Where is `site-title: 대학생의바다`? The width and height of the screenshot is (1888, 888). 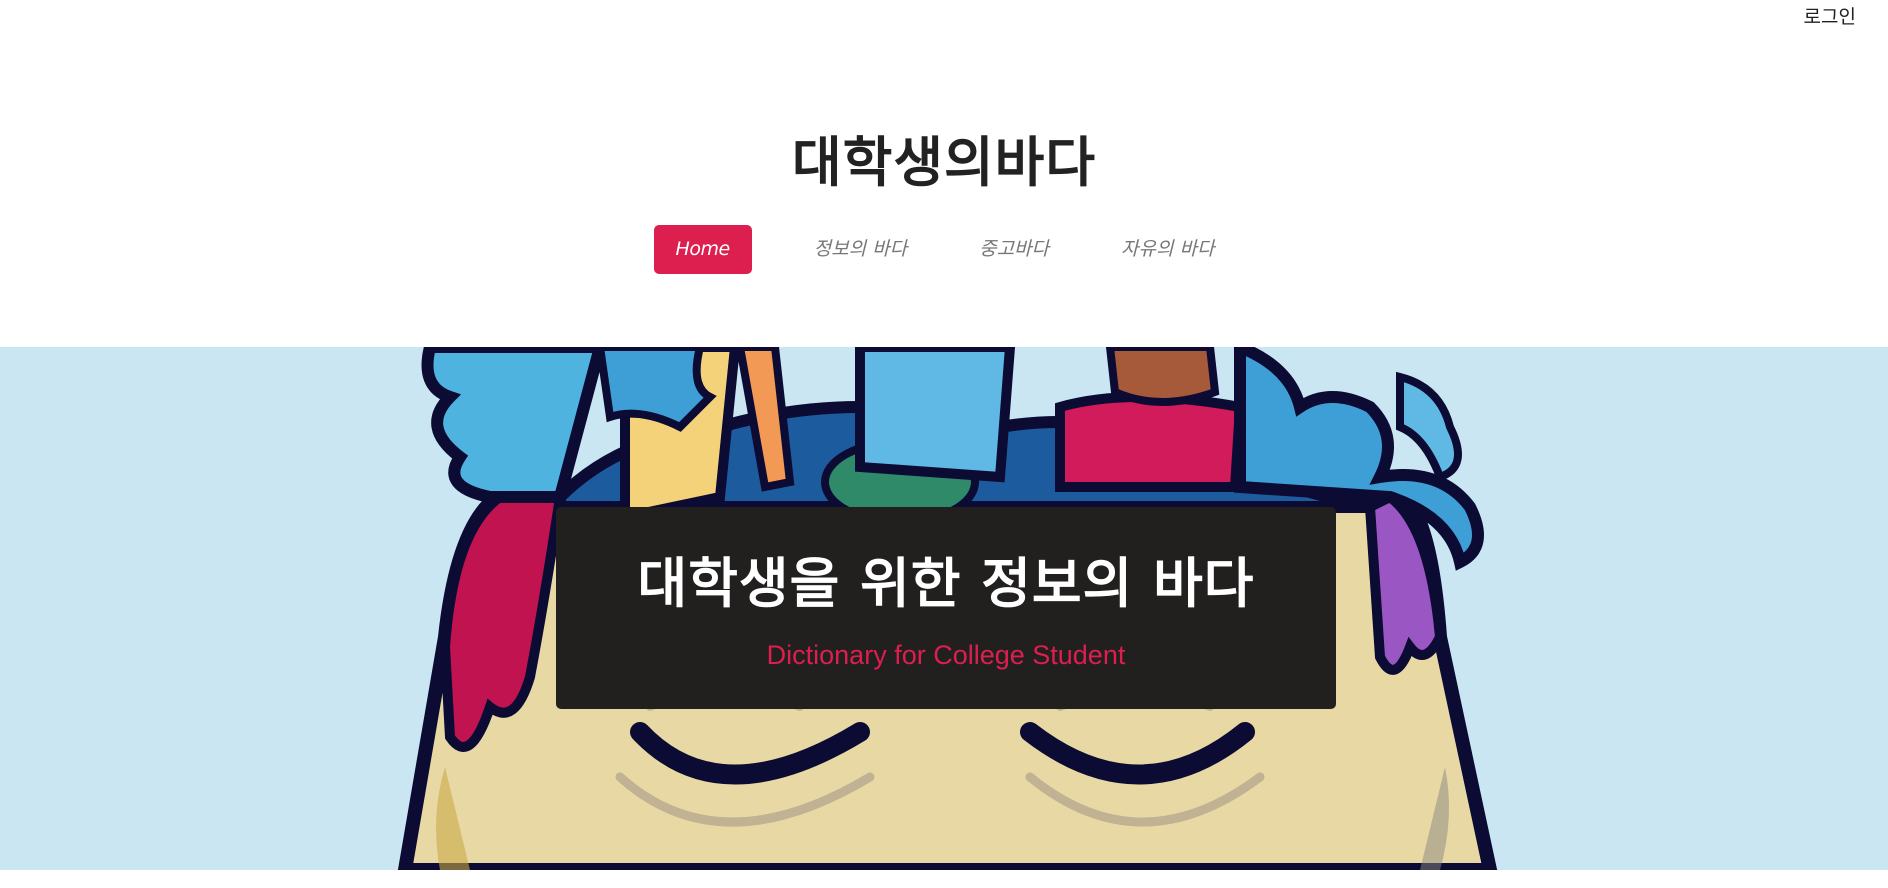 site-title: 대학생의바다 is located at coordinates (944, 157).